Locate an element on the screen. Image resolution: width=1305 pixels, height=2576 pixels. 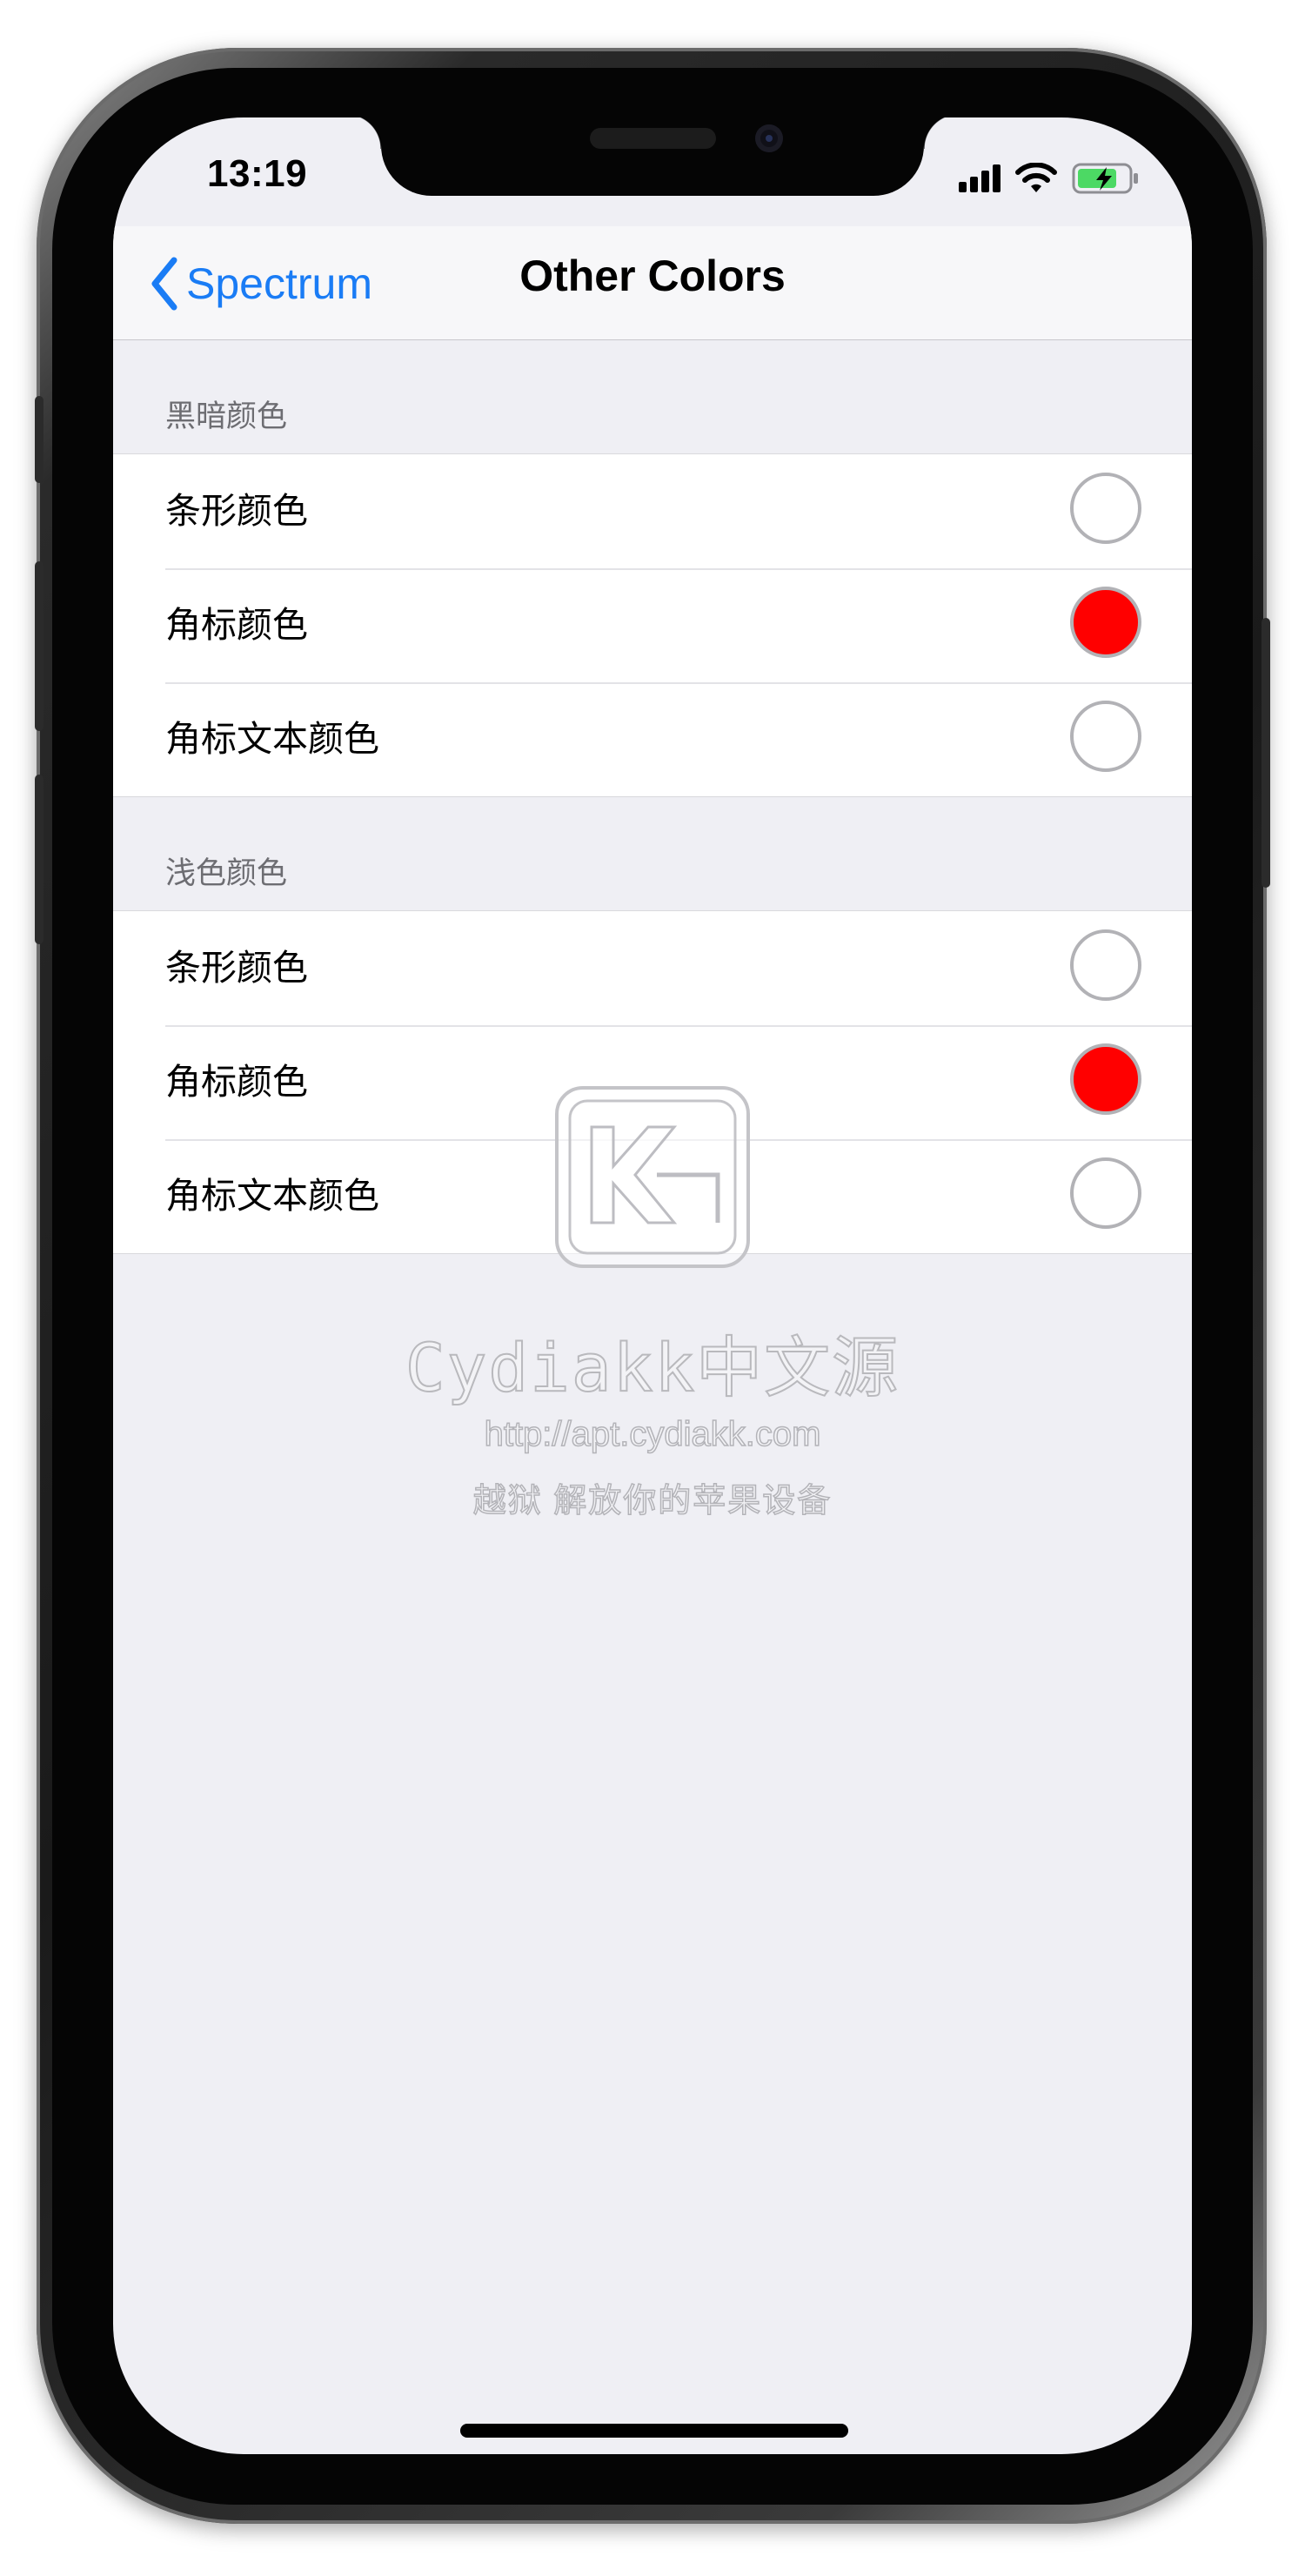
section-header-dark: 黑暗颜色 is located at coordinates (652, 397).